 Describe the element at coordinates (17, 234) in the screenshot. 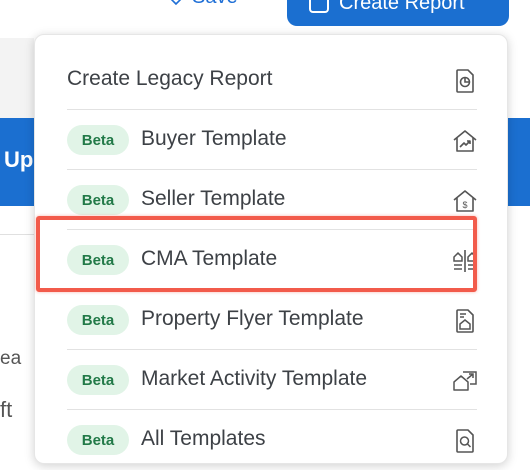

I see `background-divider` at that location.